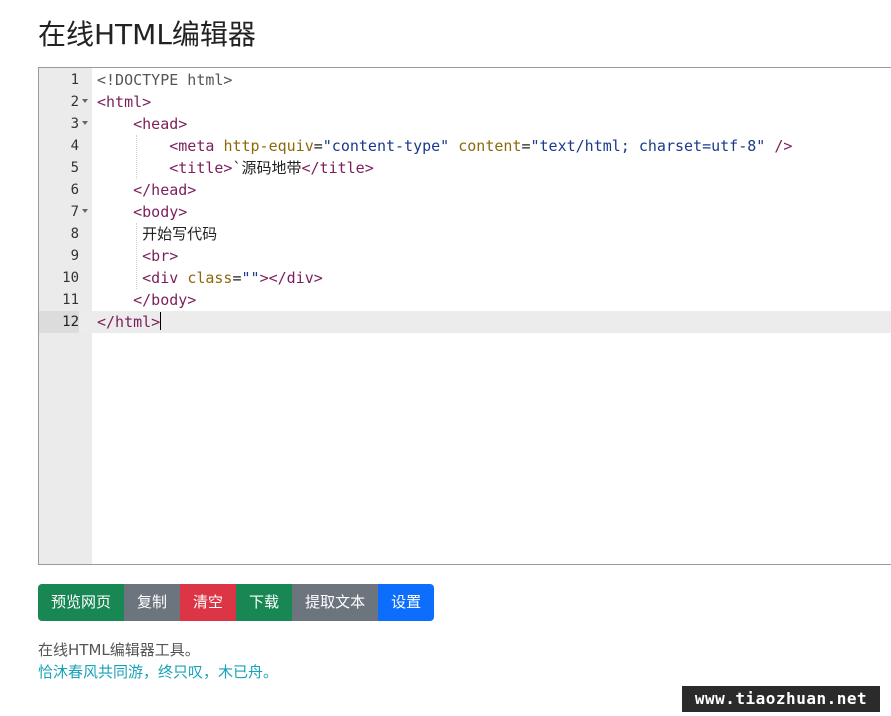 The width and height of the screenshot is (891, 716). Describe the element at coordinates (386, 146) in the screenshot. I see `code-token: "content-type"` at that location.